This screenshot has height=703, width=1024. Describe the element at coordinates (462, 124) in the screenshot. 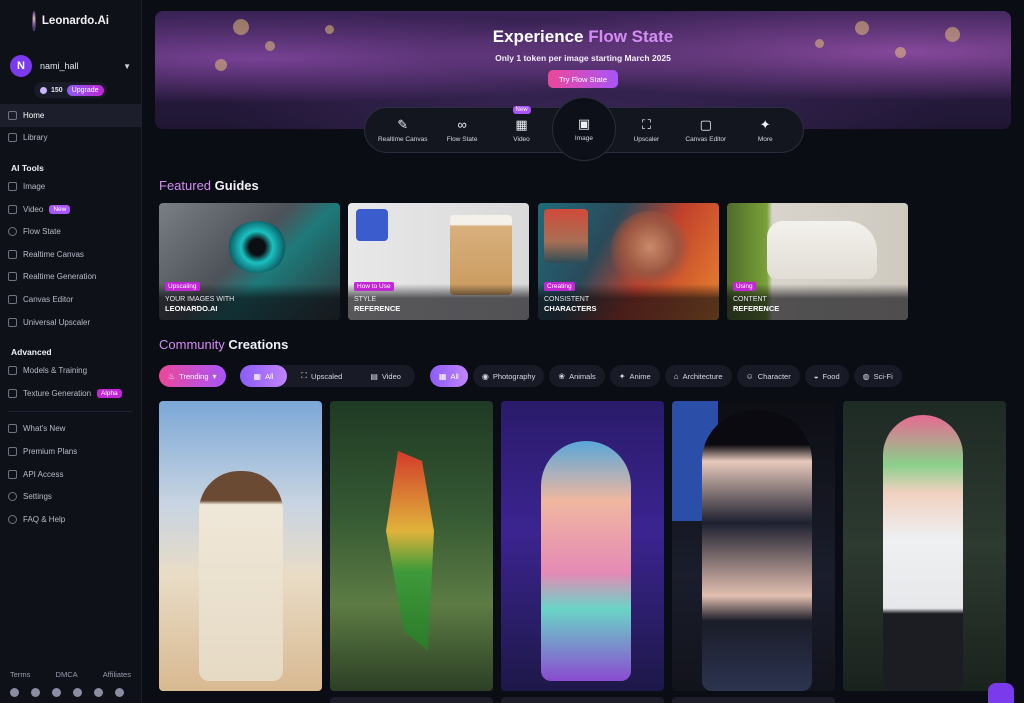

I see `infinity-icon: ∞` at that location.